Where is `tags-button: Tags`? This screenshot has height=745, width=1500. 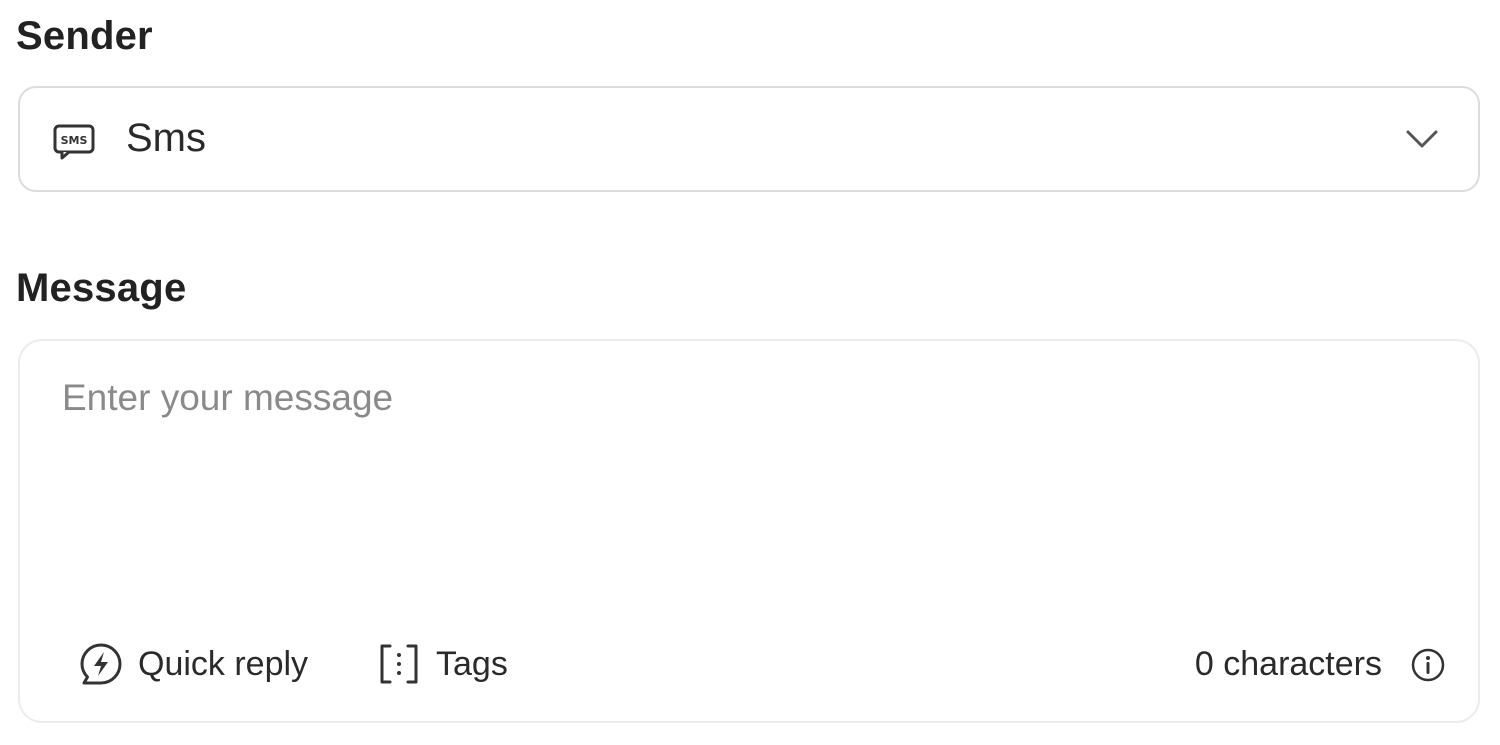
tags-button: Tags is located at coordinates (442, 664).